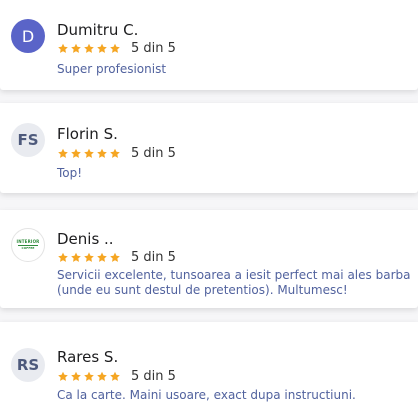 Image resolution: width=418 pixels, height=417 pixels. I want to click on review-comment: Top!, so click(70, 173).